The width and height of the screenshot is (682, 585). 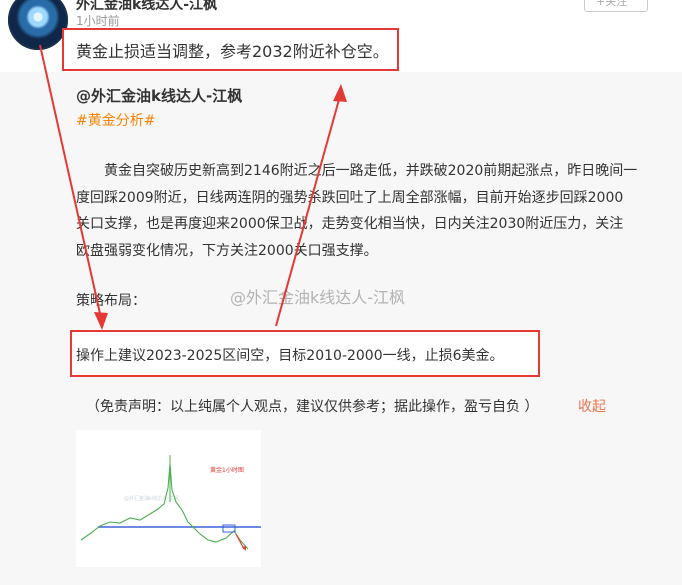 What do you see at coordinates (290, 356) in the screenshot?
I see `operation-advice: 操作上建议2023-2025区间空，目标2010-2000一线，止损6美金。` at bounding box center [290, 356].